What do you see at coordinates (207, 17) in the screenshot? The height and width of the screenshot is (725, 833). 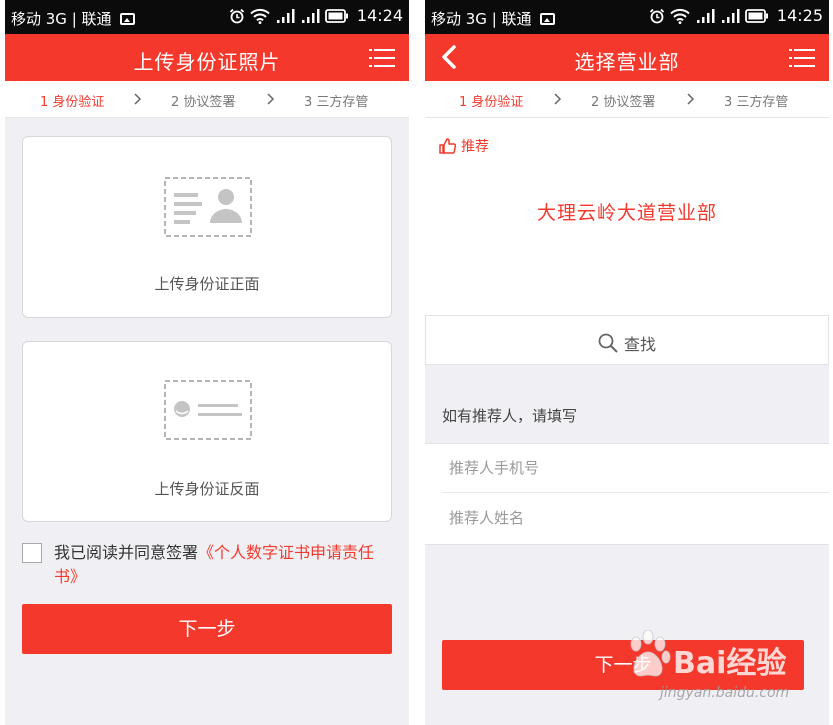 I see `status-bar: 移动 3G | 联通 14:24` at bounding box center [207, 17].